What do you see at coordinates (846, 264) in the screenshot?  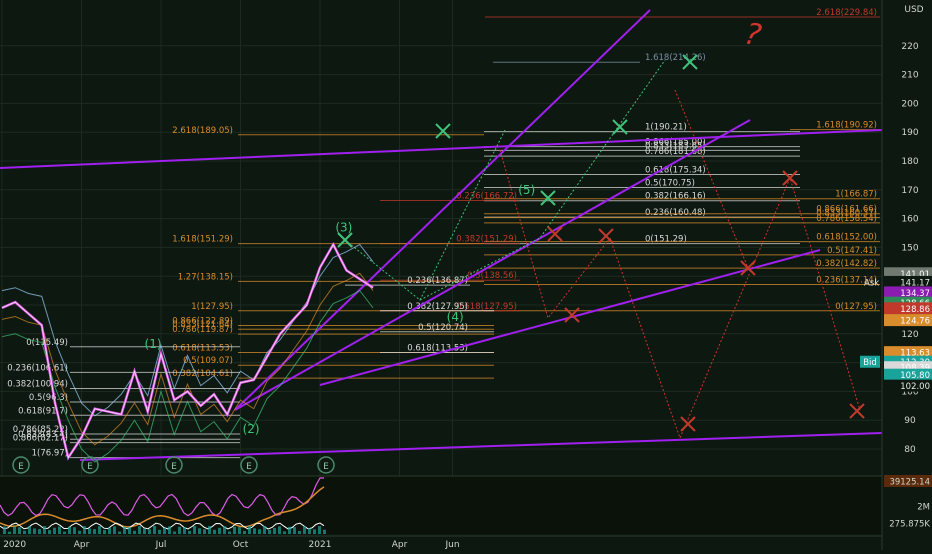 I see `fib-level-label: 0.382(142.82)` at bounding box center [846, 264].